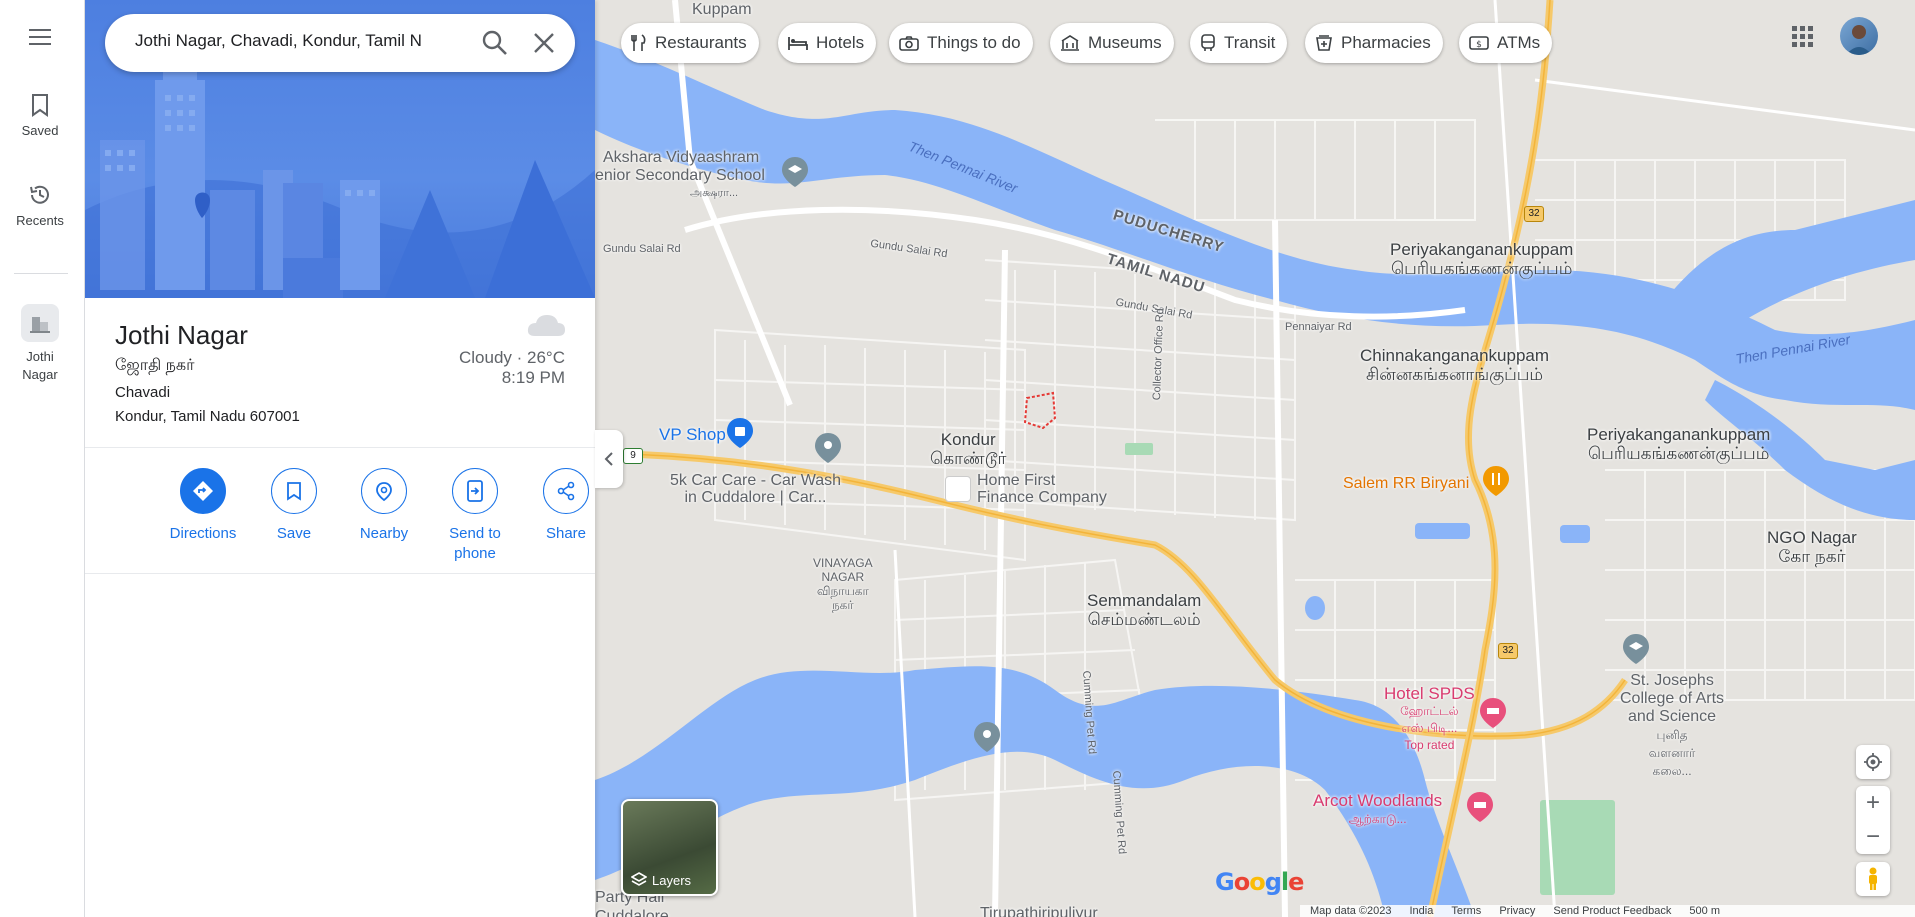 The width and height of the screenshot is (1915, 917). What do you see at coordinates (795, 172) in the screenshot?
I see `school-pin-icon` at bounding box center [795, 172].